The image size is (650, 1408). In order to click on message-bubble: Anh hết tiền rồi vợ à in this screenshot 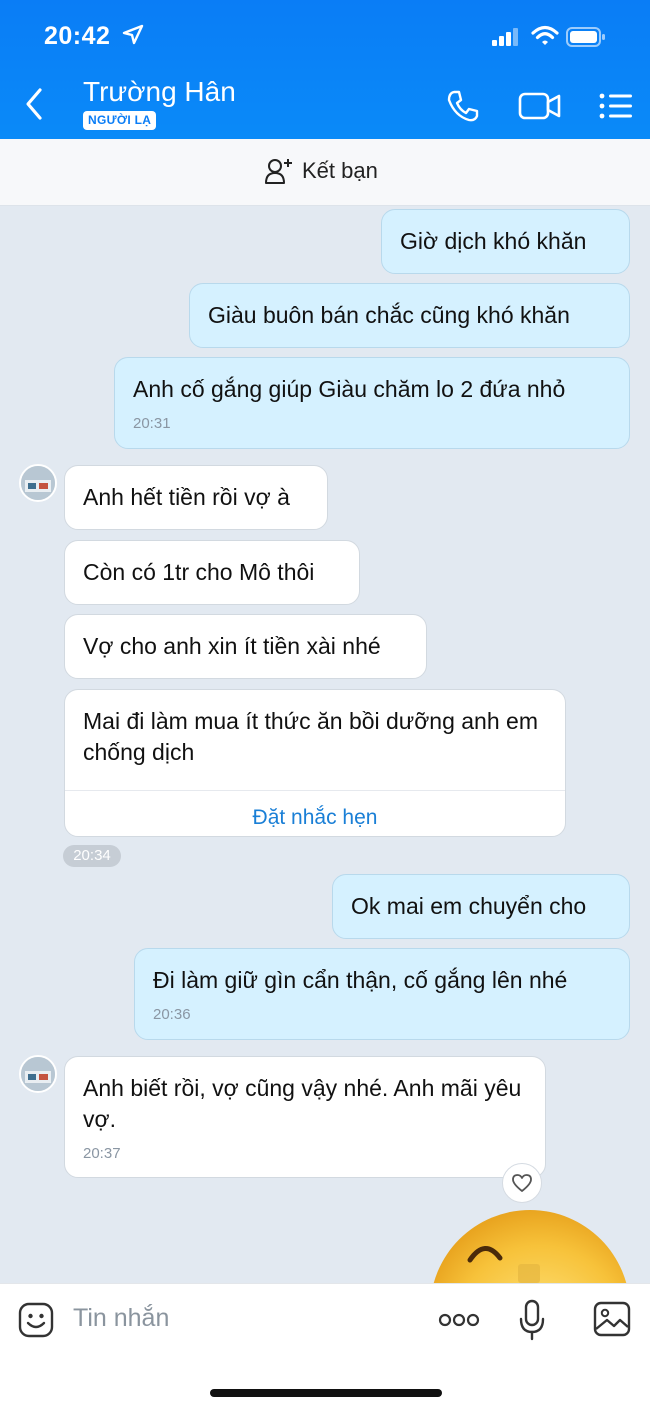, I will do `click(196, 497)`.